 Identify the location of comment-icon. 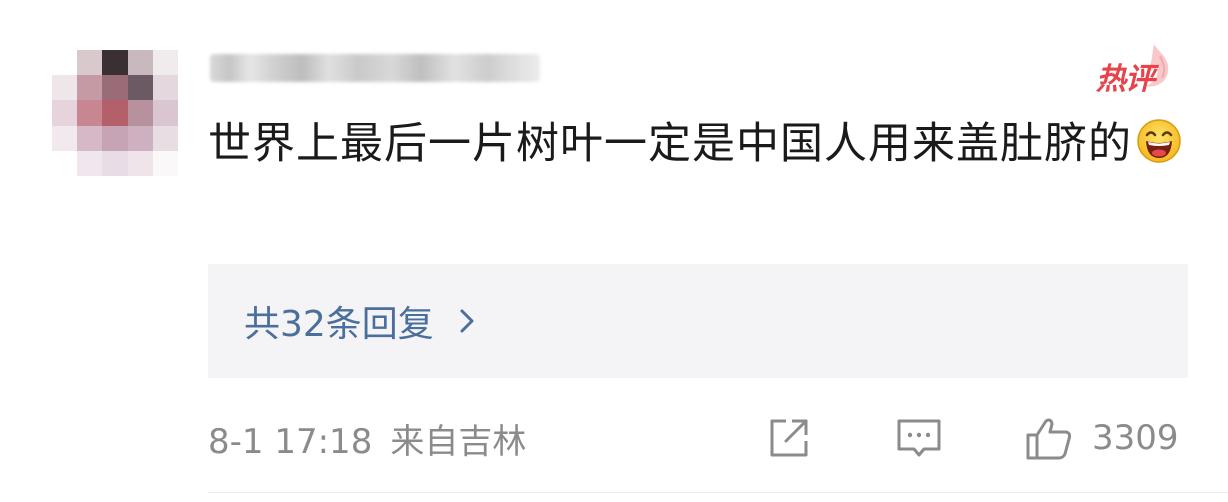
(919, 438).